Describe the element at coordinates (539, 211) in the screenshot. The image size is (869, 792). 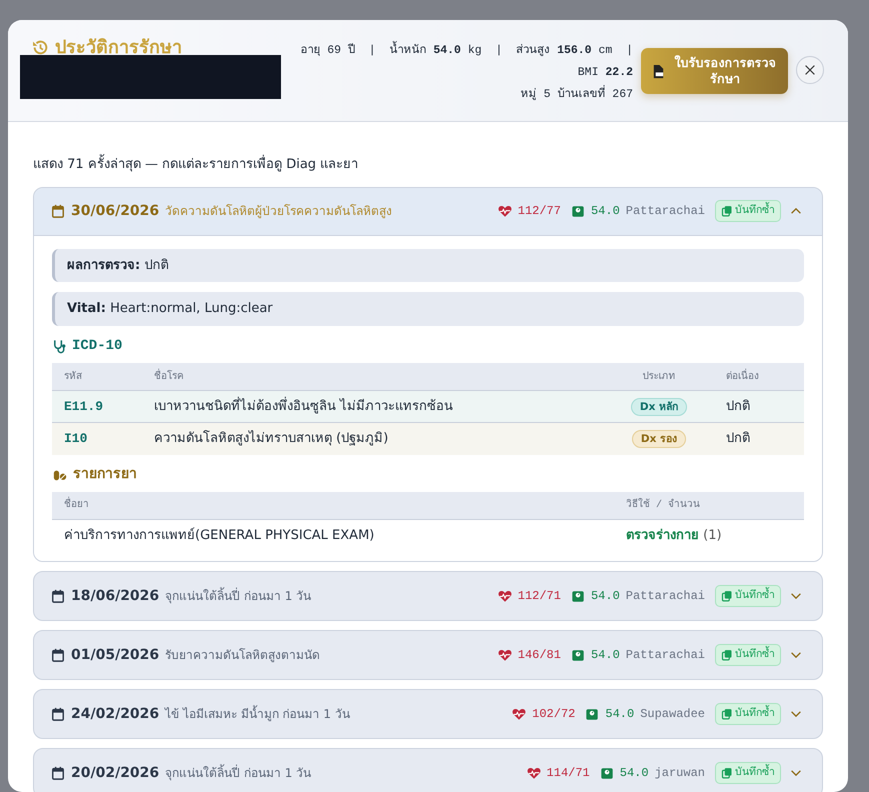
I see `blood-pressure: 112/77` at that location.